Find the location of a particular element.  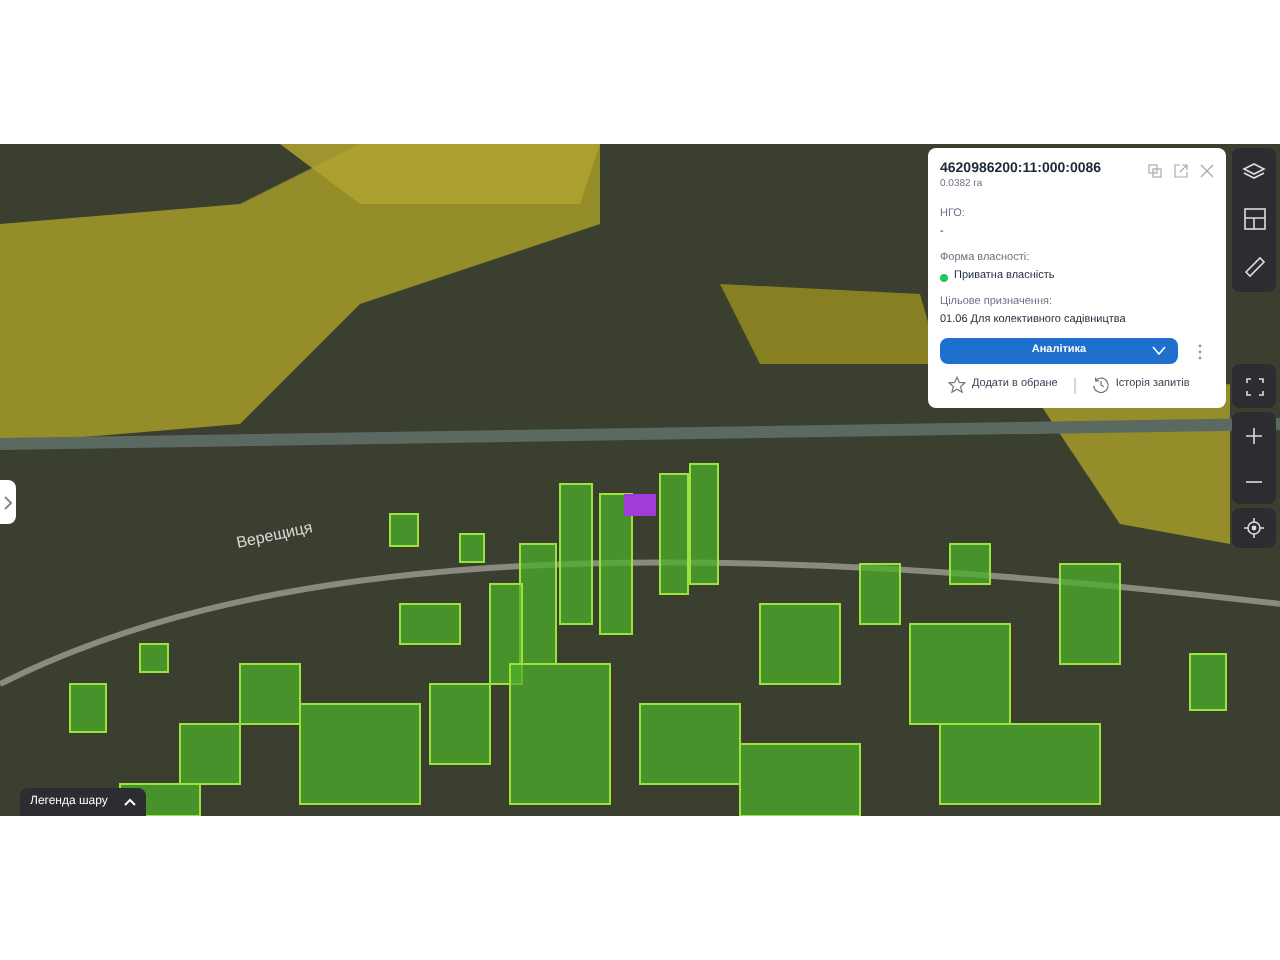

map-grid-icon is located at coordinates (1254, 218).